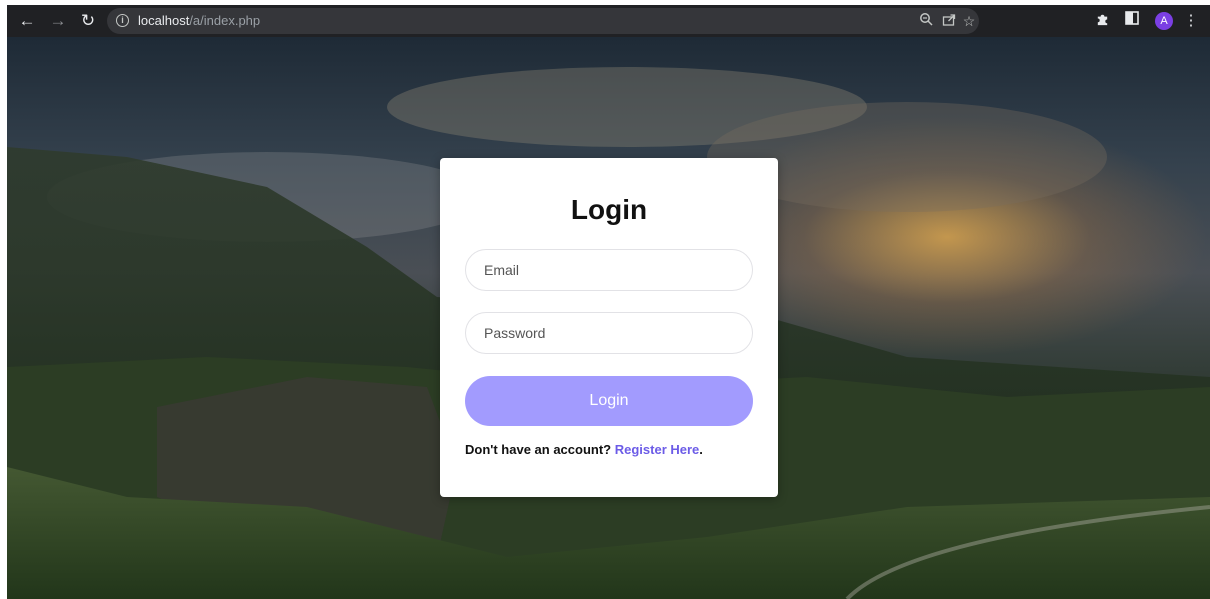  I want to click on register-prompt: Don't have an account? Register Here., so click(584, 449).